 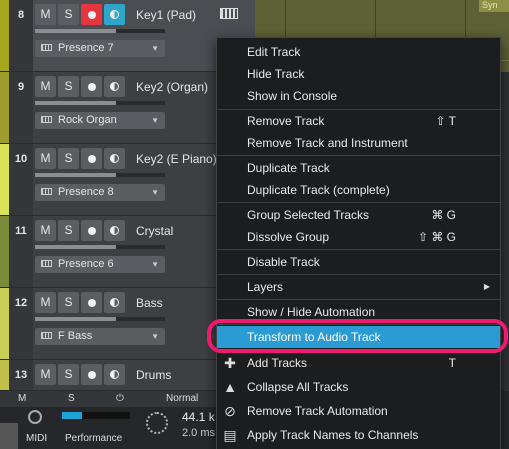 What do you see at coordinates (358, 435) in the screenshot?
I see `menu-item-apply-track-names-to-channels: ▤ Apply Track Names to Channels` at bounding box center [358, 435].